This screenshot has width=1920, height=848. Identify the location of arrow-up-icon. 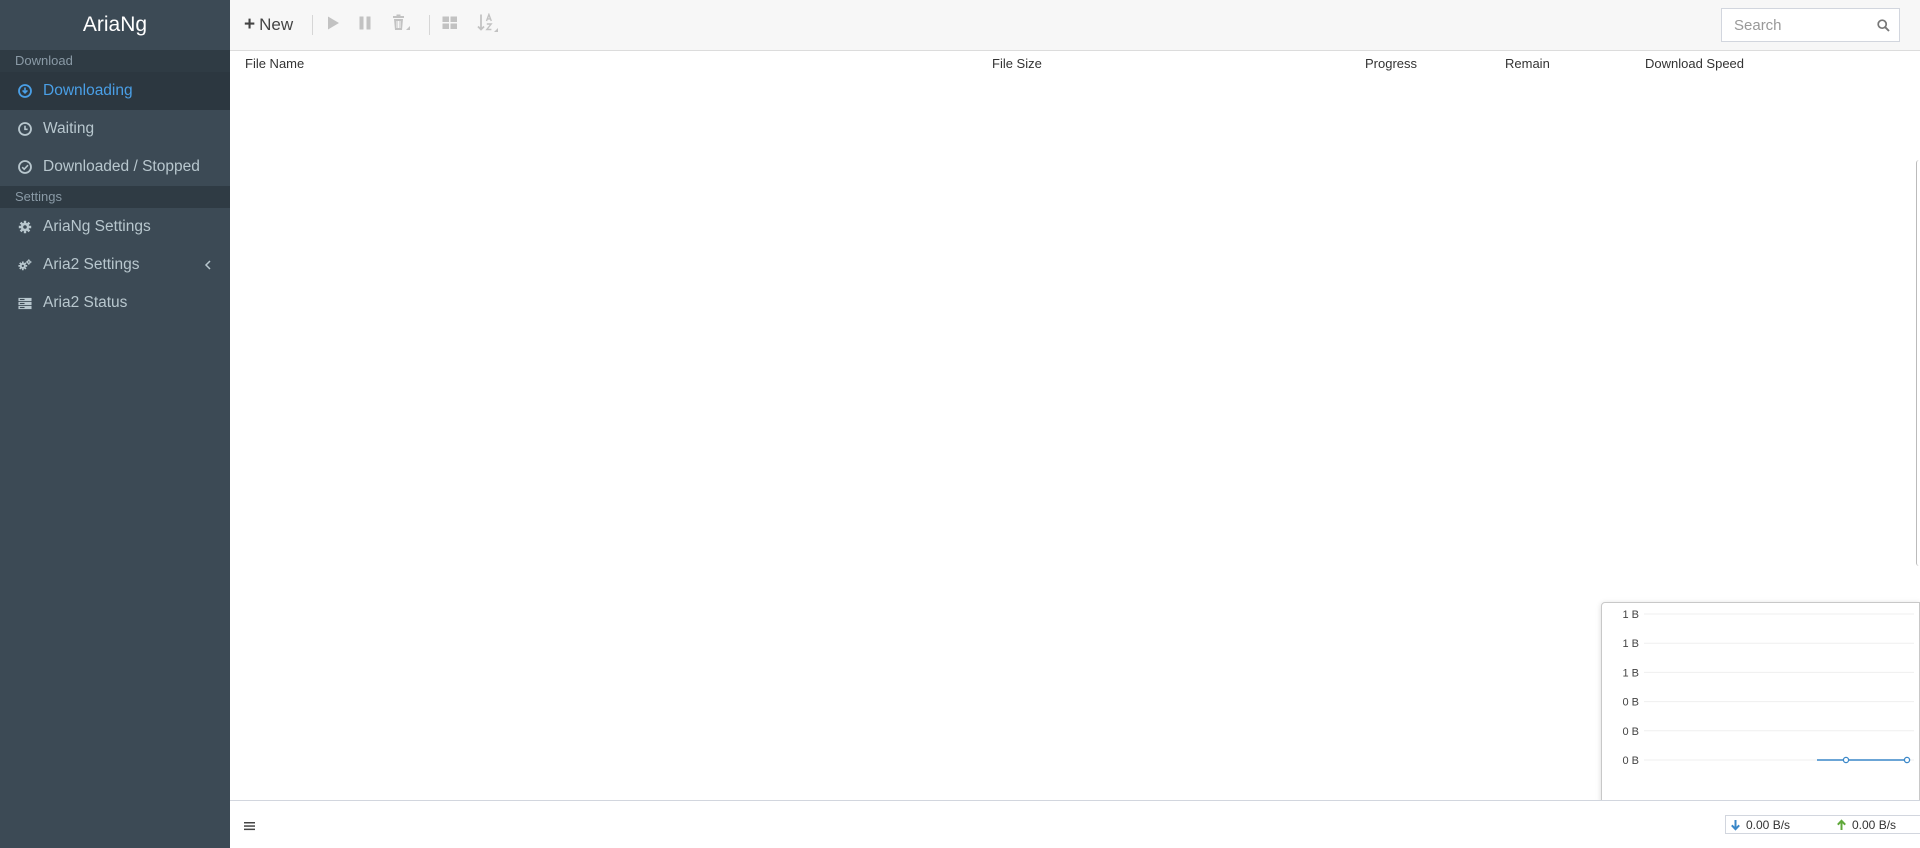
(1841, 824).